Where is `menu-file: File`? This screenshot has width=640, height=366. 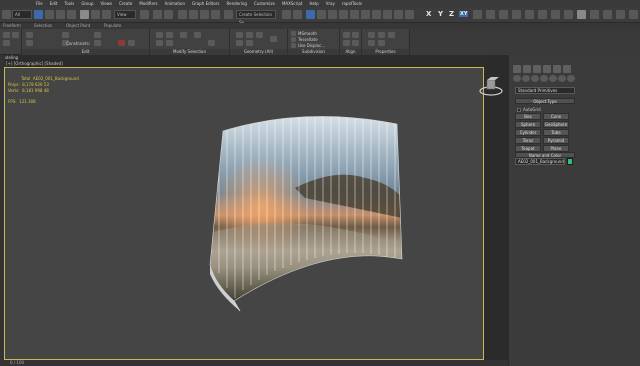
menu-file: File is located at coordinates (39, 3).